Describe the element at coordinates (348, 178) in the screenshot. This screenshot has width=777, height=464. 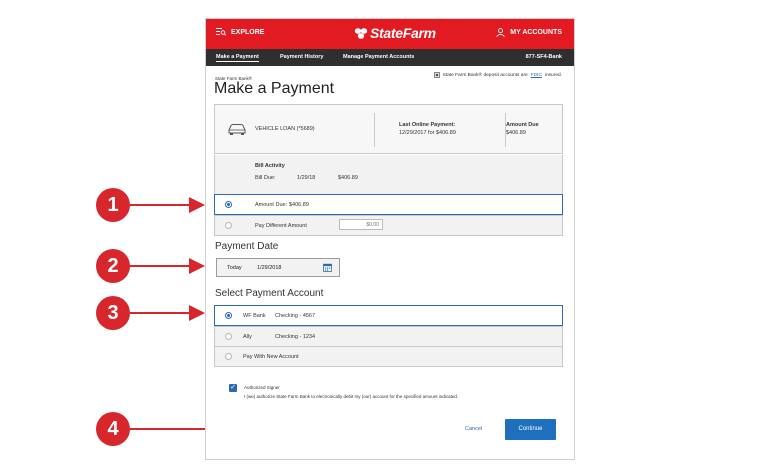
I see `bill-due-amount: $406.89` at that location.